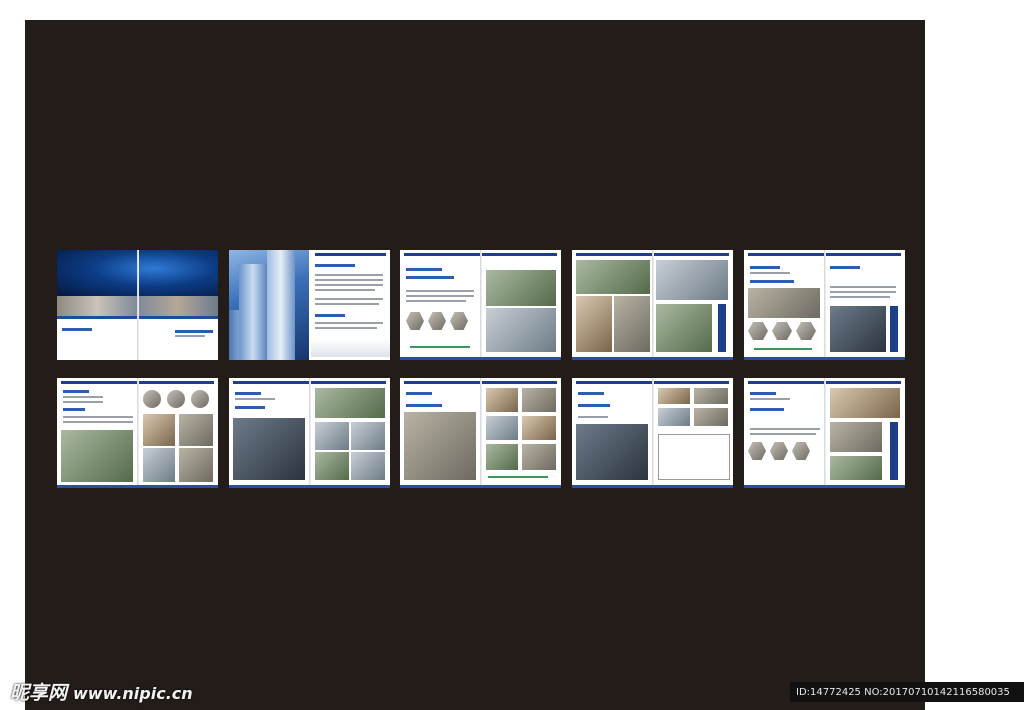  Describe the element at coordinates (269, 305) in the screenshot. I see `tower-photo` at that location.